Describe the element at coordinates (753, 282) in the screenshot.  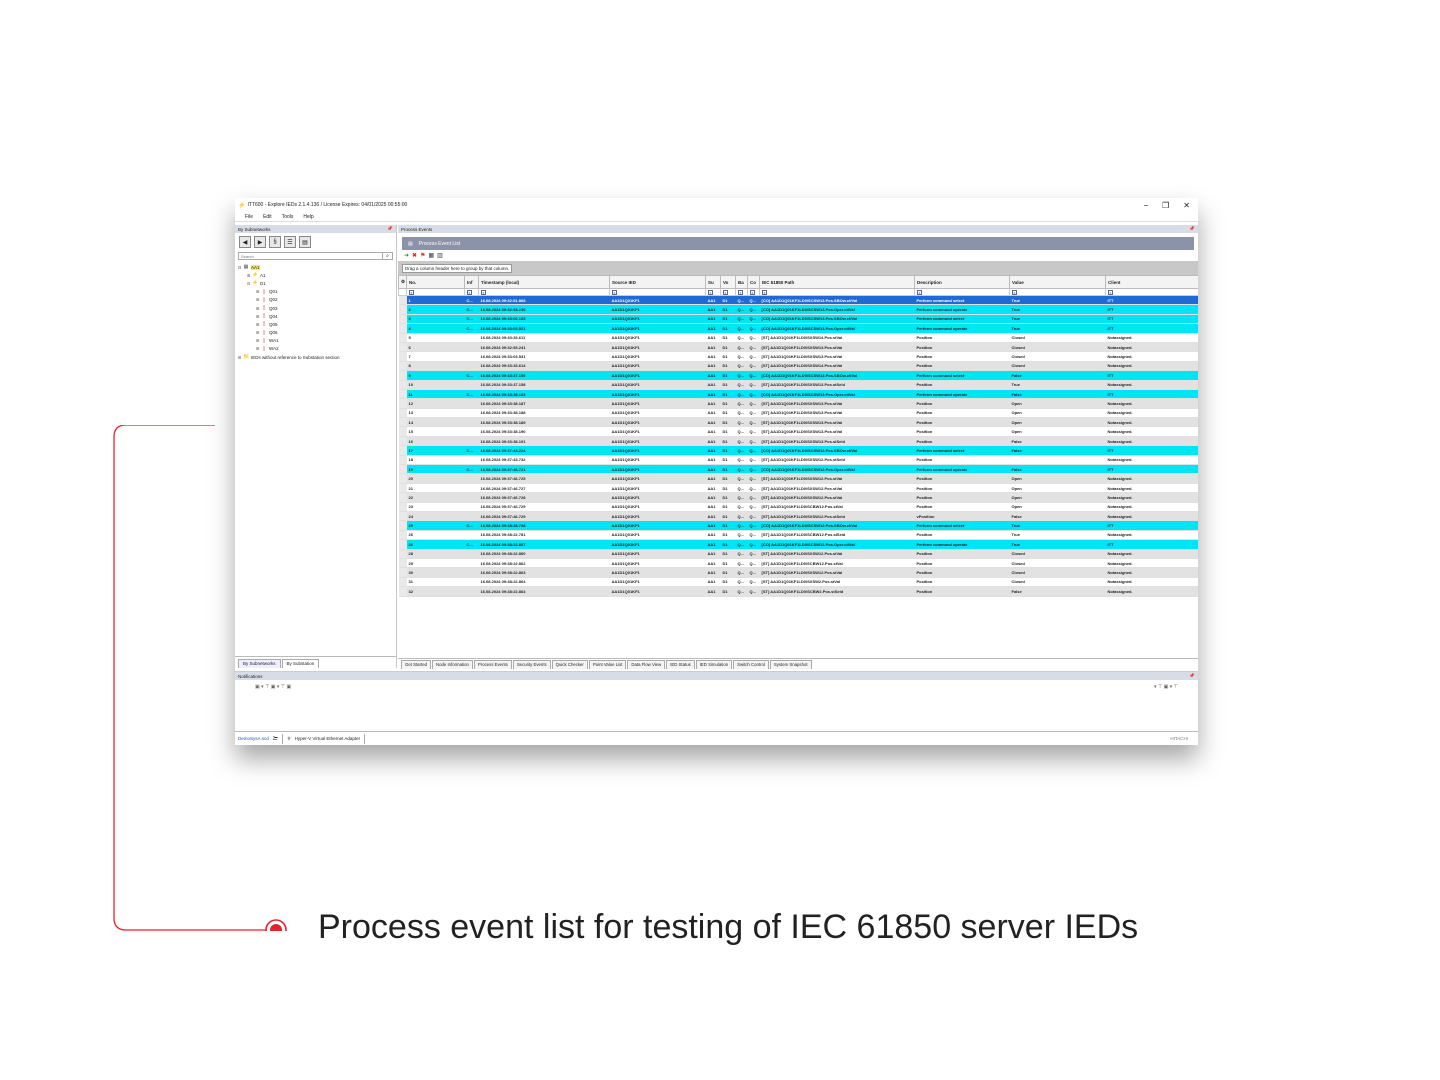
I see `column-header: Co` at that location.